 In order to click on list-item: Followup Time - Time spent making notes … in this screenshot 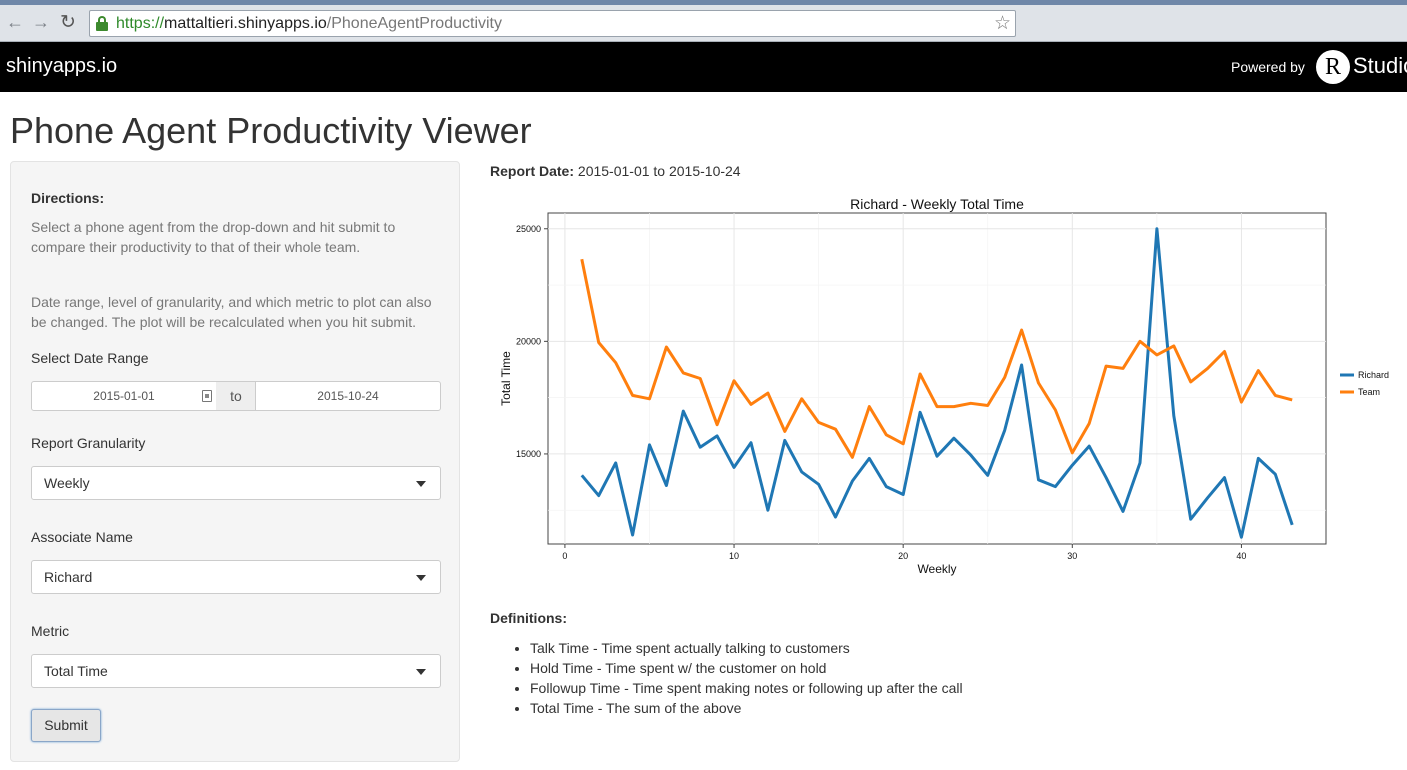, I will do `click(746, 688)`.